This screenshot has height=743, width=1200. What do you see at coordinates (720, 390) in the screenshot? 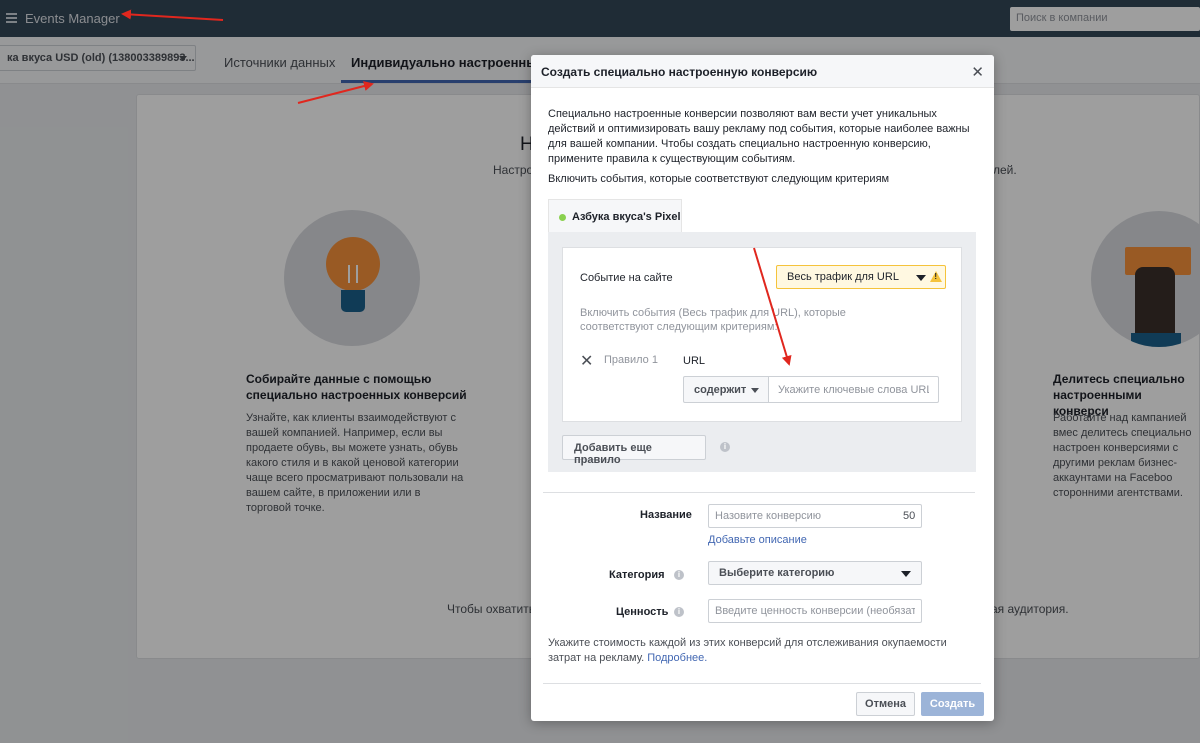
I see `operator-select-value: содержит` at bounding box center [720, 390].